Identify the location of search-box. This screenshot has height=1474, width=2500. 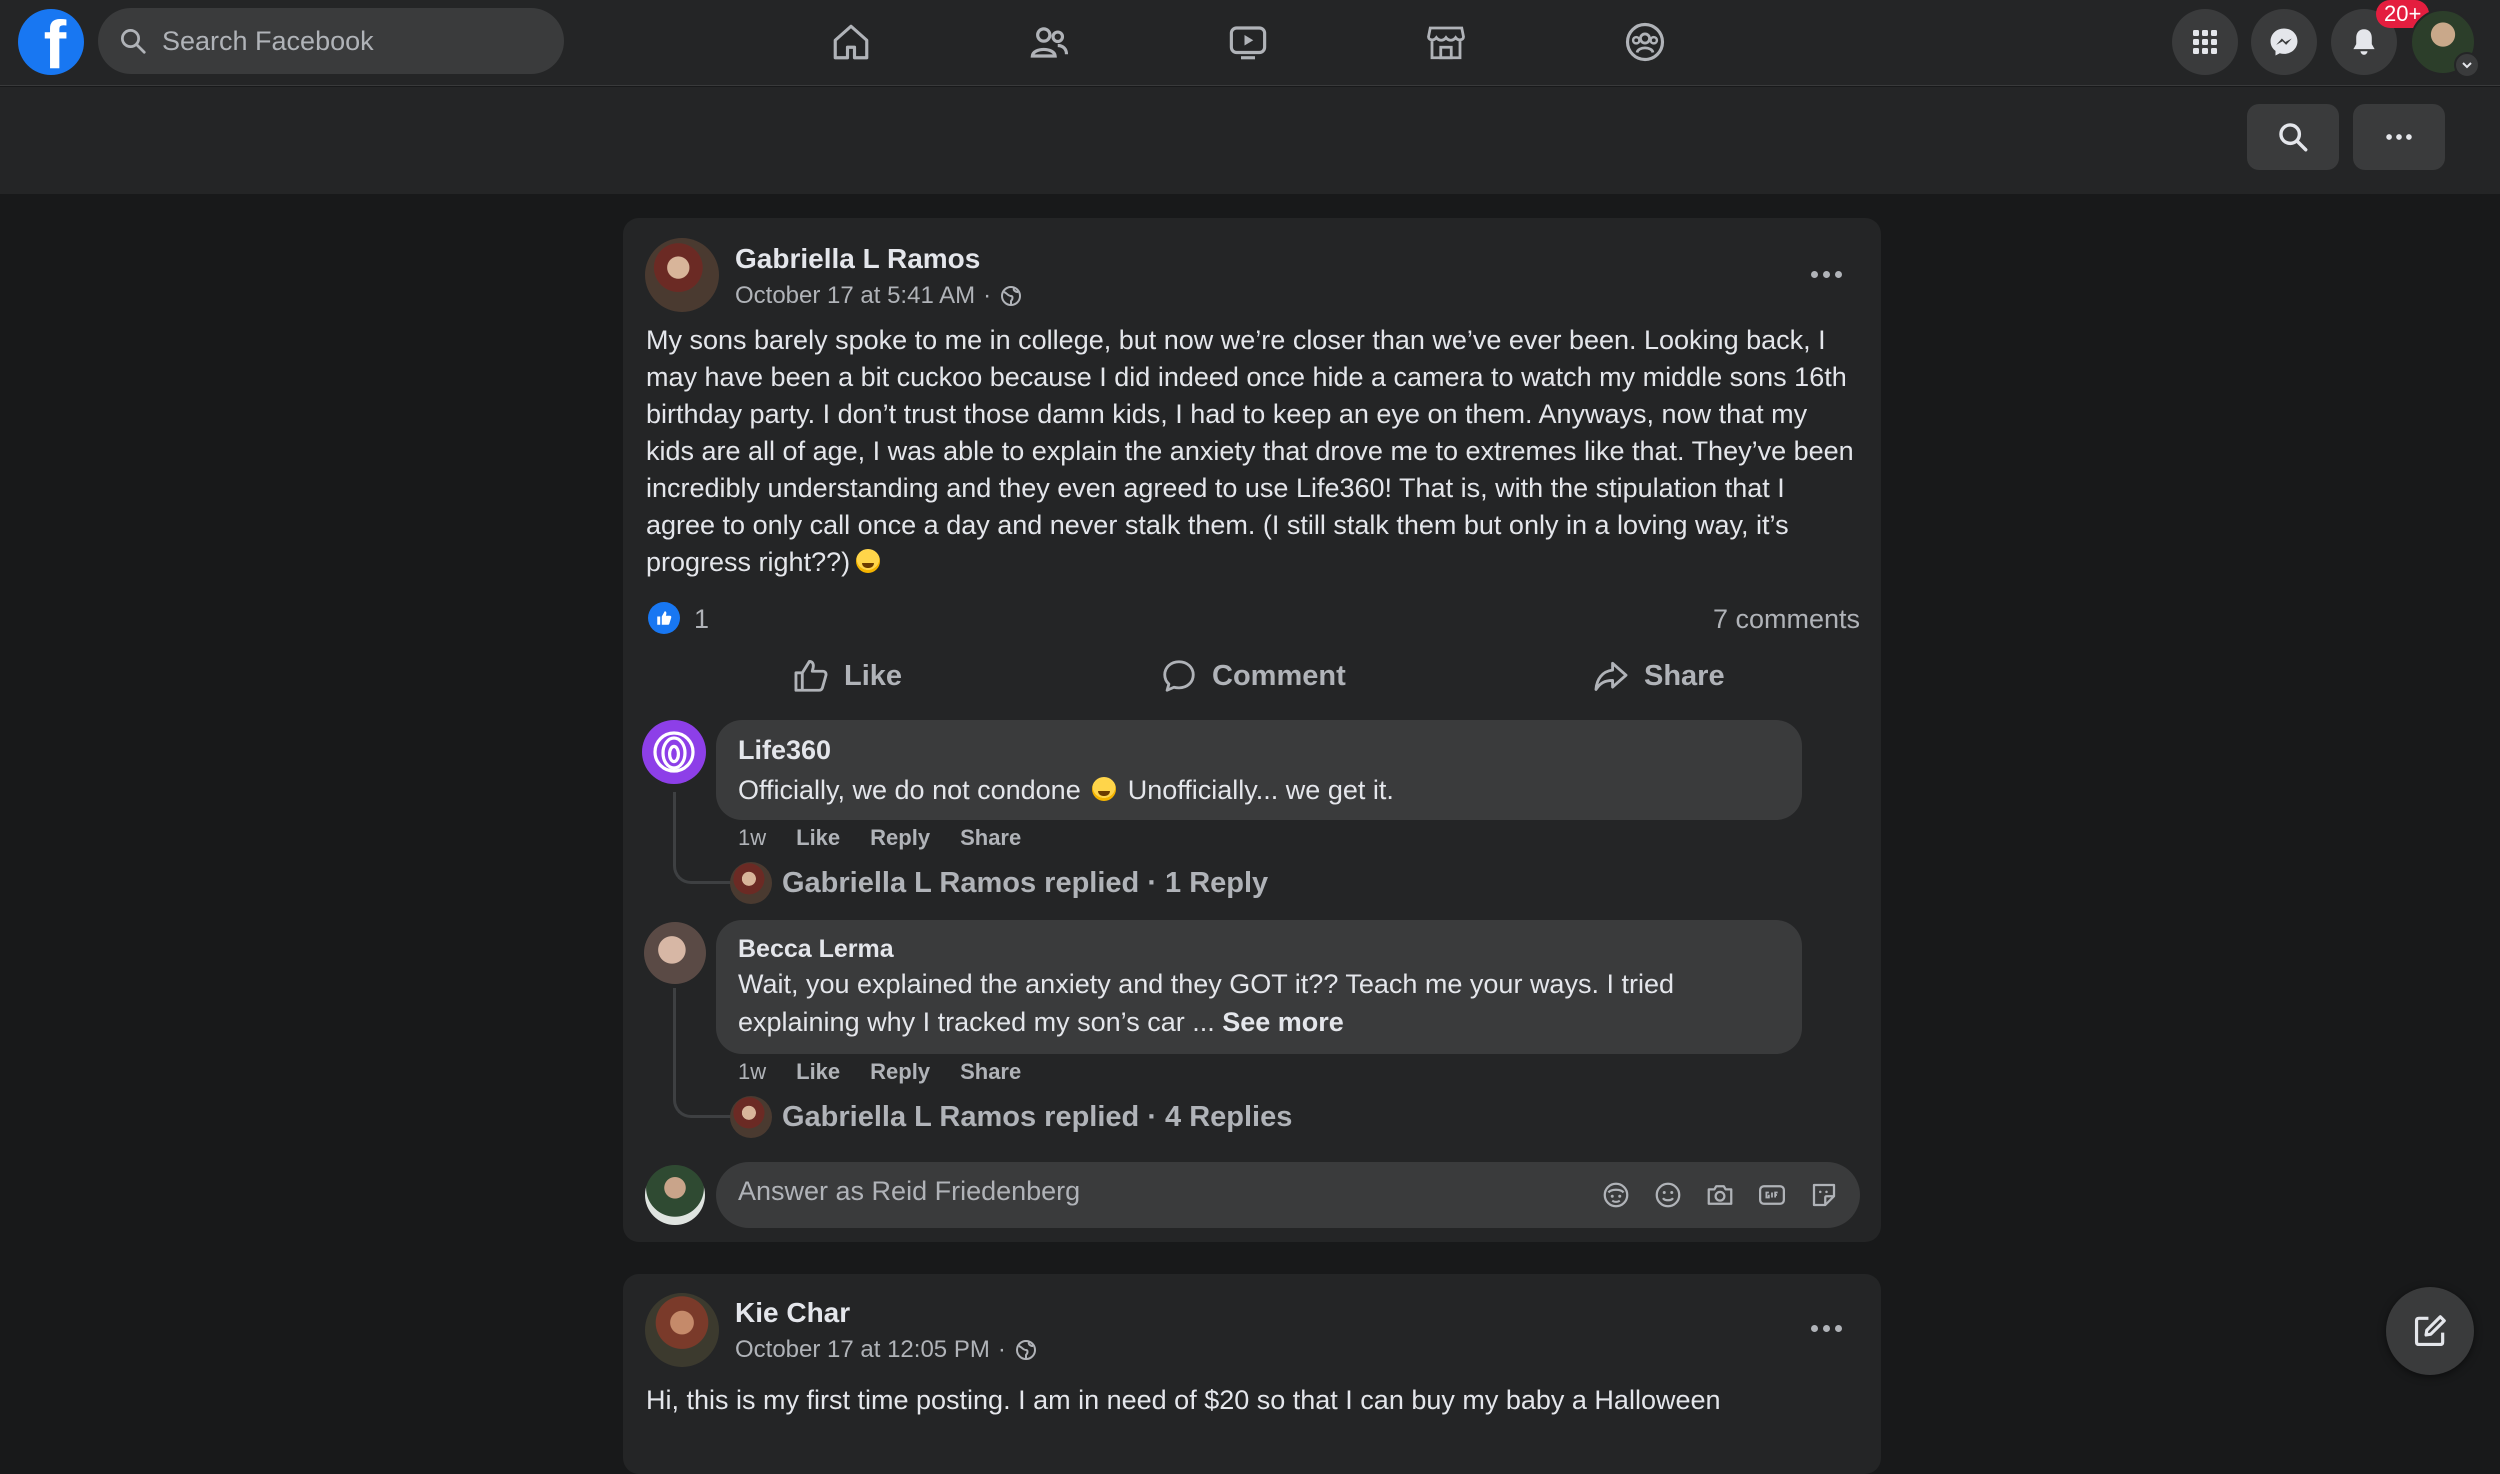
(331, 41).